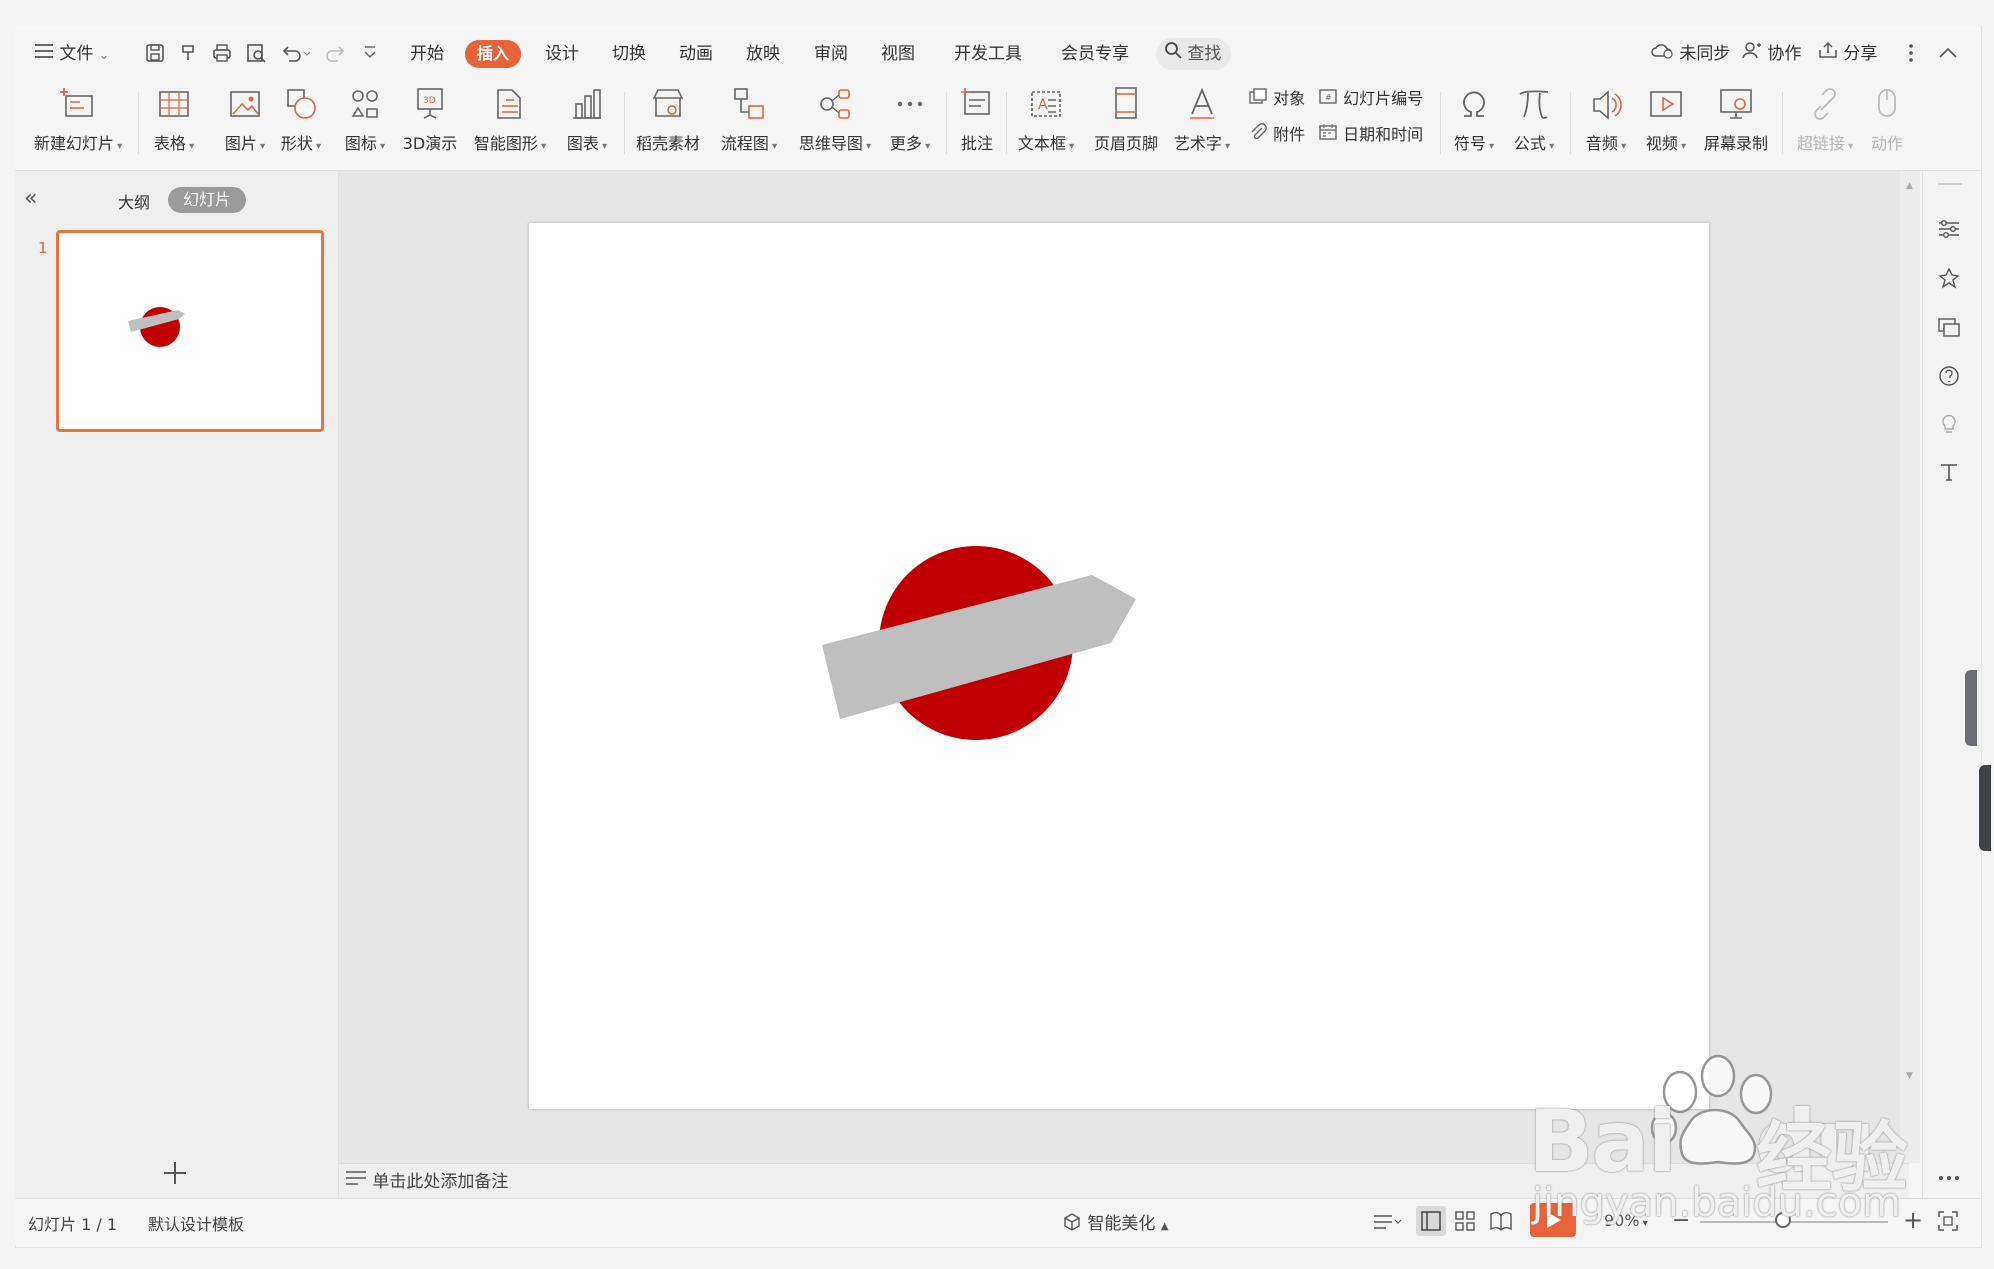 The width and height of the screenshot is (1994, 1269). I want to click on sync-status: 未同步, so click(1690, 54).